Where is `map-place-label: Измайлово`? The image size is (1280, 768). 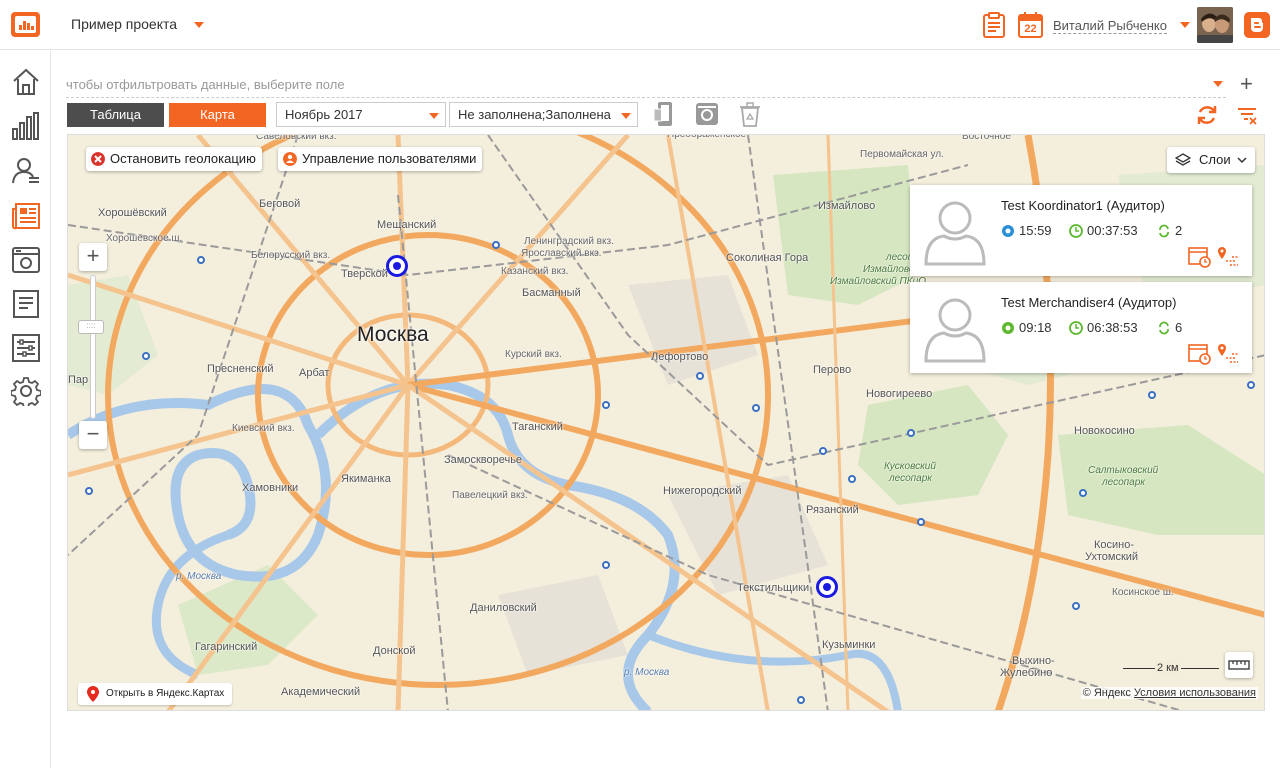
map-place-label: Измайлово is located at coordinates (847, 206).